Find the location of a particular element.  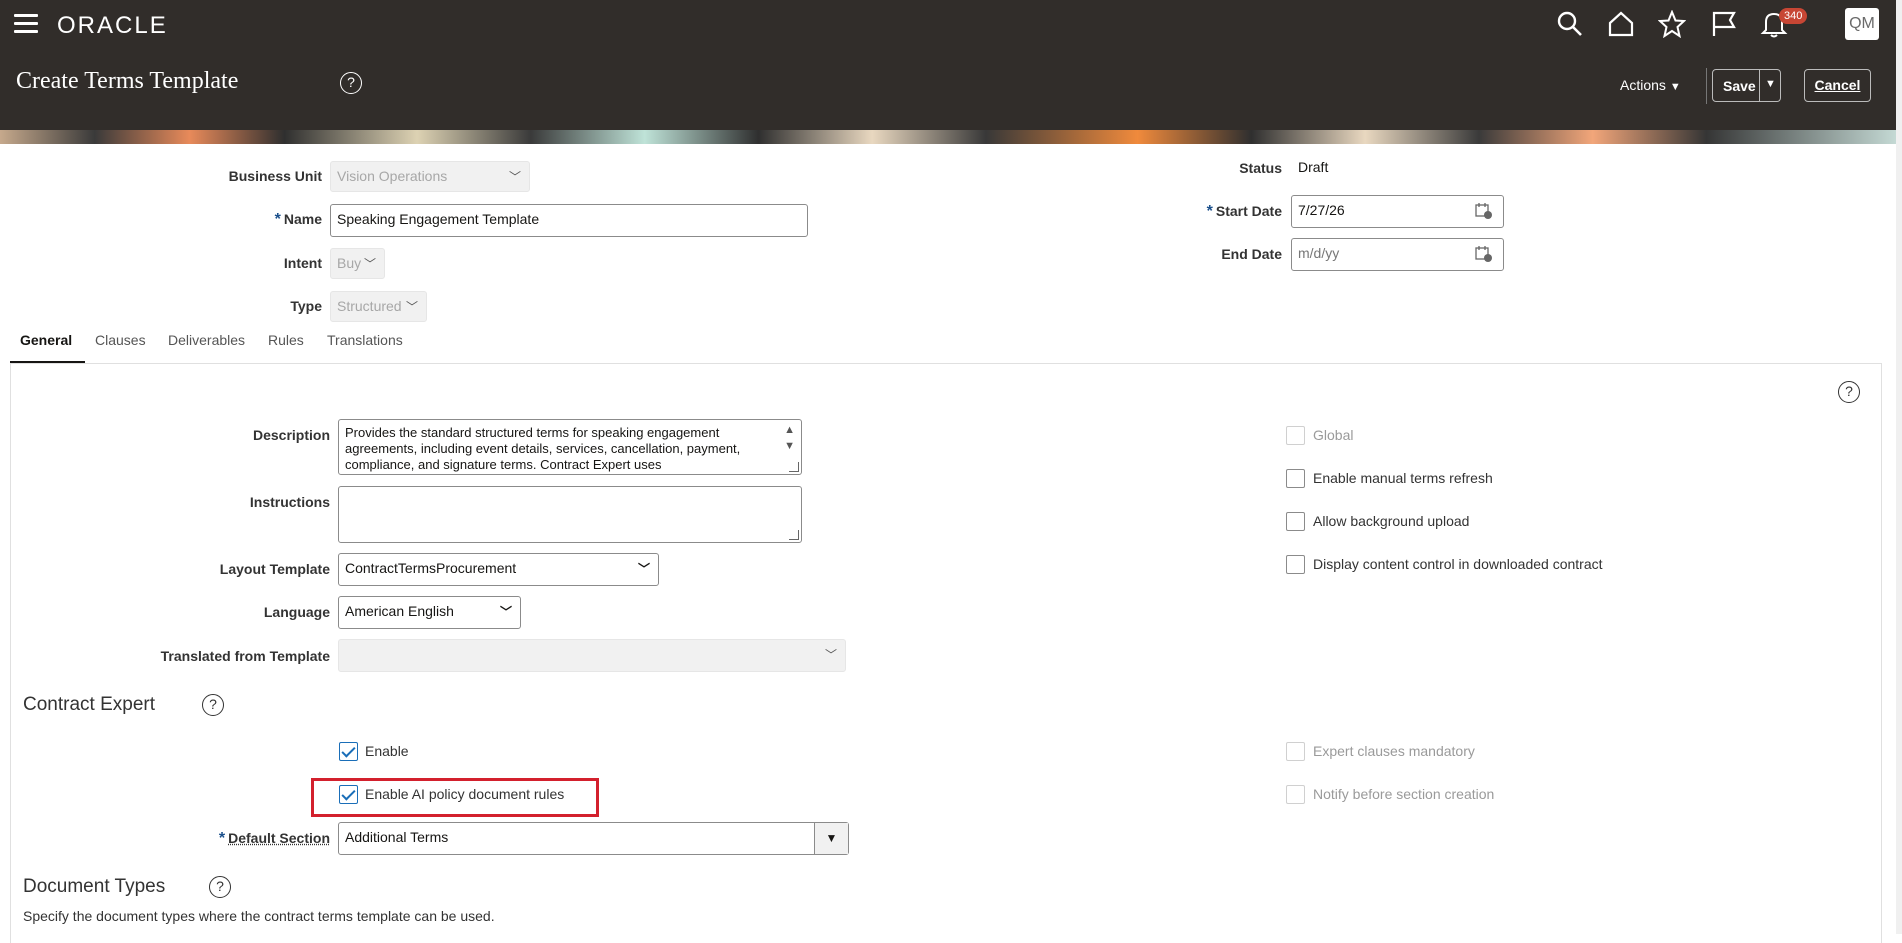

cancel-button: Cancel is located at coordinates (1837, 85).